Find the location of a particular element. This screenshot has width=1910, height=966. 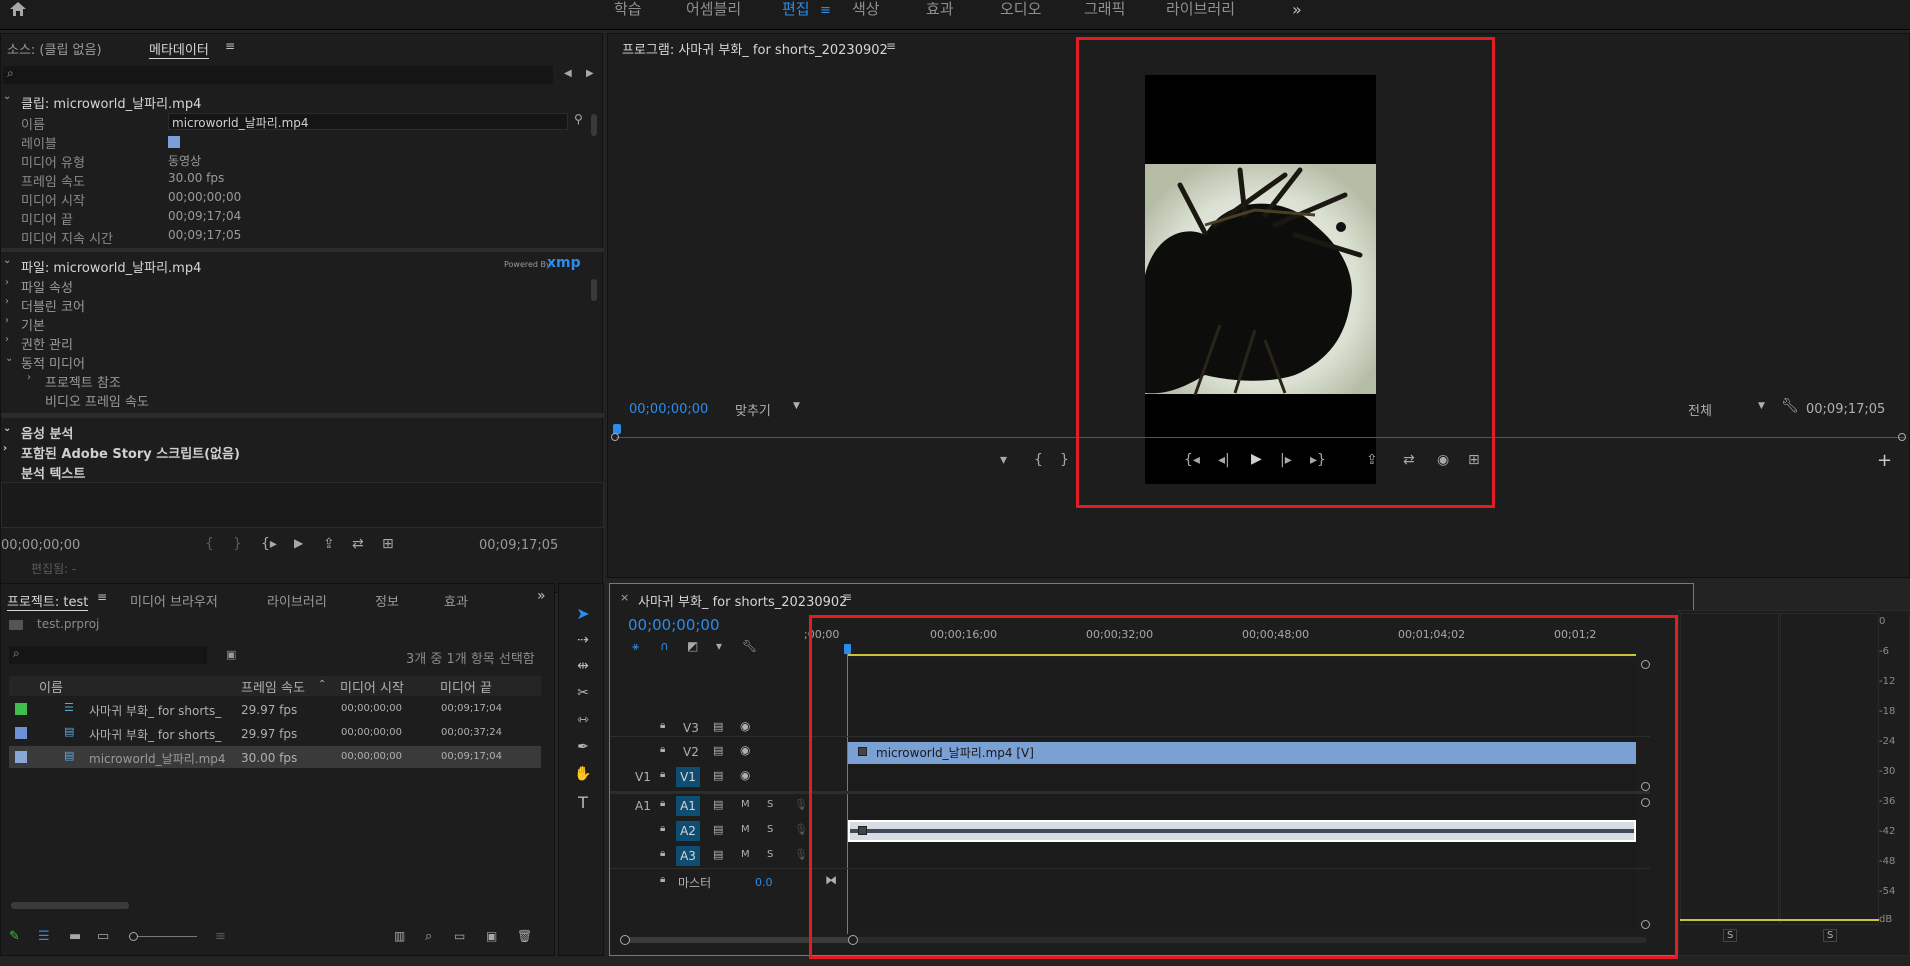

hand-tool-icon: ✋ is located at coordinates (583, 776).